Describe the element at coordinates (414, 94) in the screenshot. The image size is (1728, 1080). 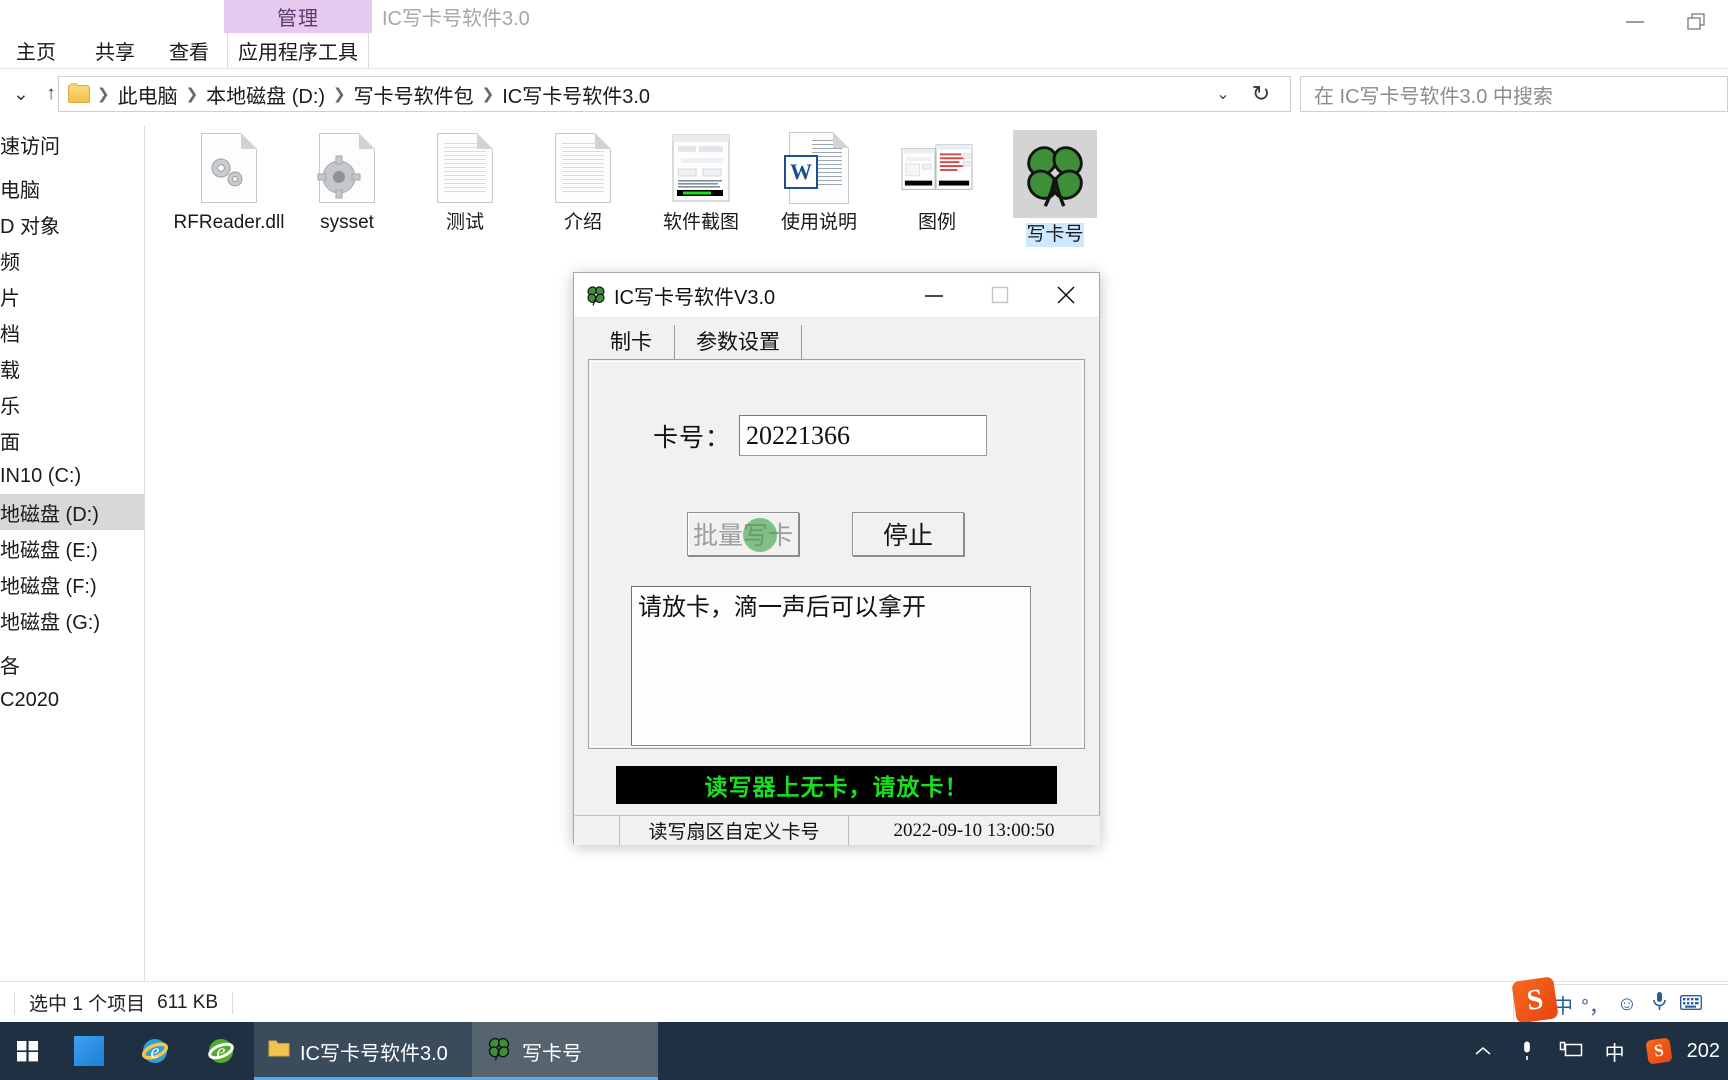
I see `breadcrumb-folder-pkg: 写卡号软件包` at that location.